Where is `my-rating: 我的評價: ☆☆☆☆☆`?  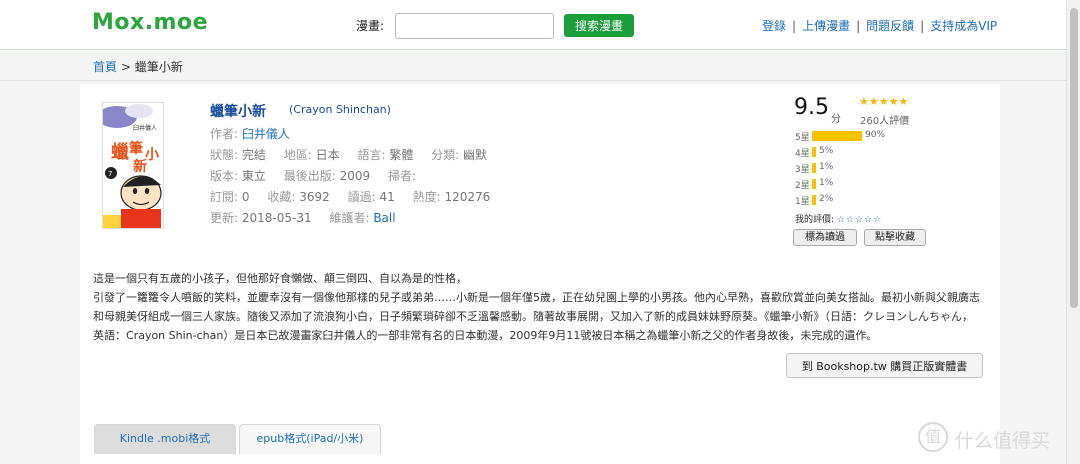
my-rating: 我的評價: ☆☆☆☆☆ is located at coordinates (838, 218).